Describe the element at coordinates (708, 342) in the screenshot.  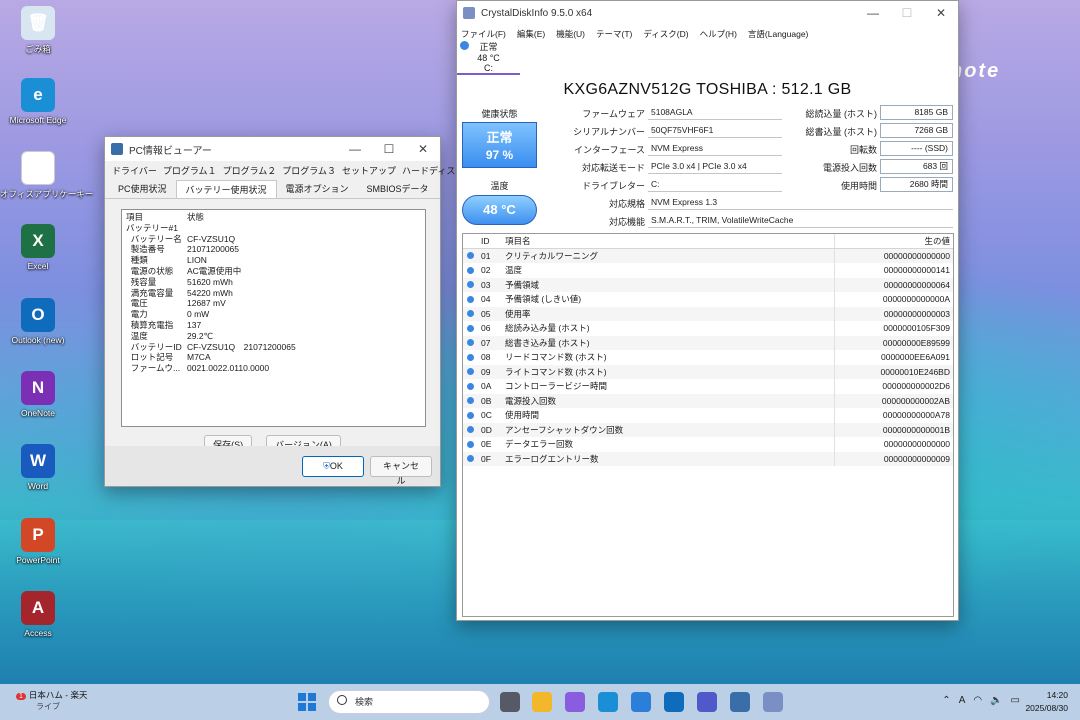
I see `table-row: 07 総書き込み量 (ホスト) 00000000E89599` at that location.